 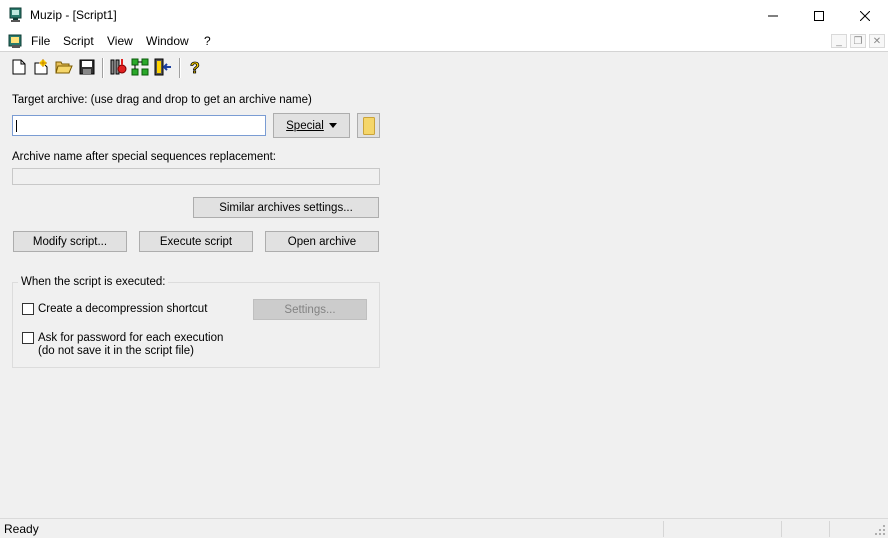 What do you see at coordinates (16, 41) in the screenshot?
I see `mdi-document-icon` at bounding box center [16, 41].